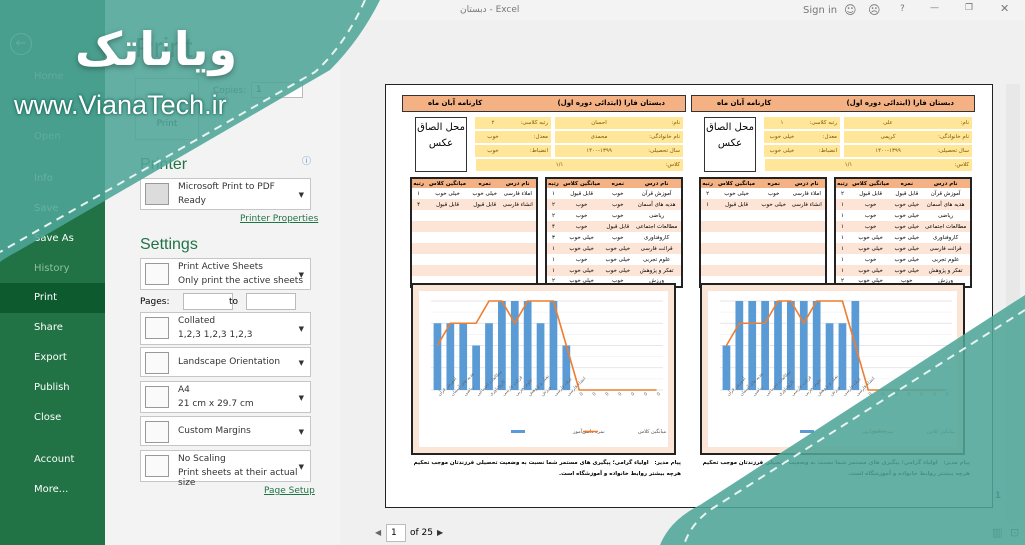 The height and width of the screenshot is (545, 1025). I want to click on back-arrow-icon: ←, so click(21, 44).